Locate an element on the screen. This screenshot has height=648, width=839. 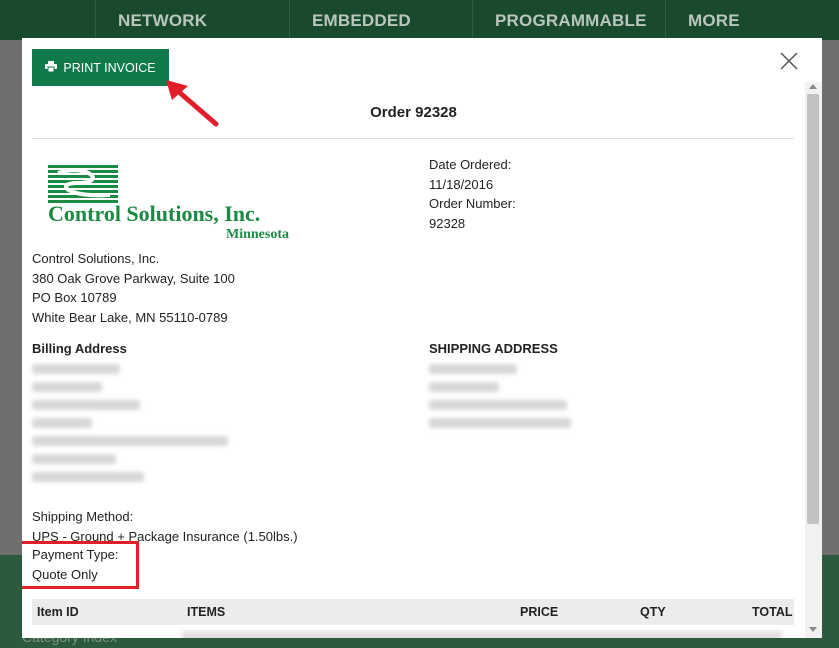
order-number-label: Order Number: is located at coordinates (472, 203).